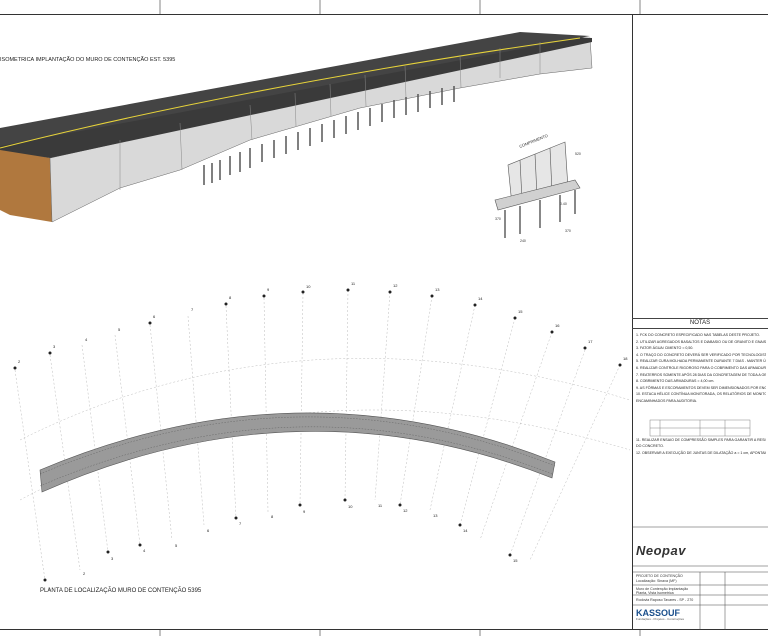  What do you see at coordinates (590, 341) in the screenshot?
I see `station-label-top: 17` at bounding box center [590, 341].